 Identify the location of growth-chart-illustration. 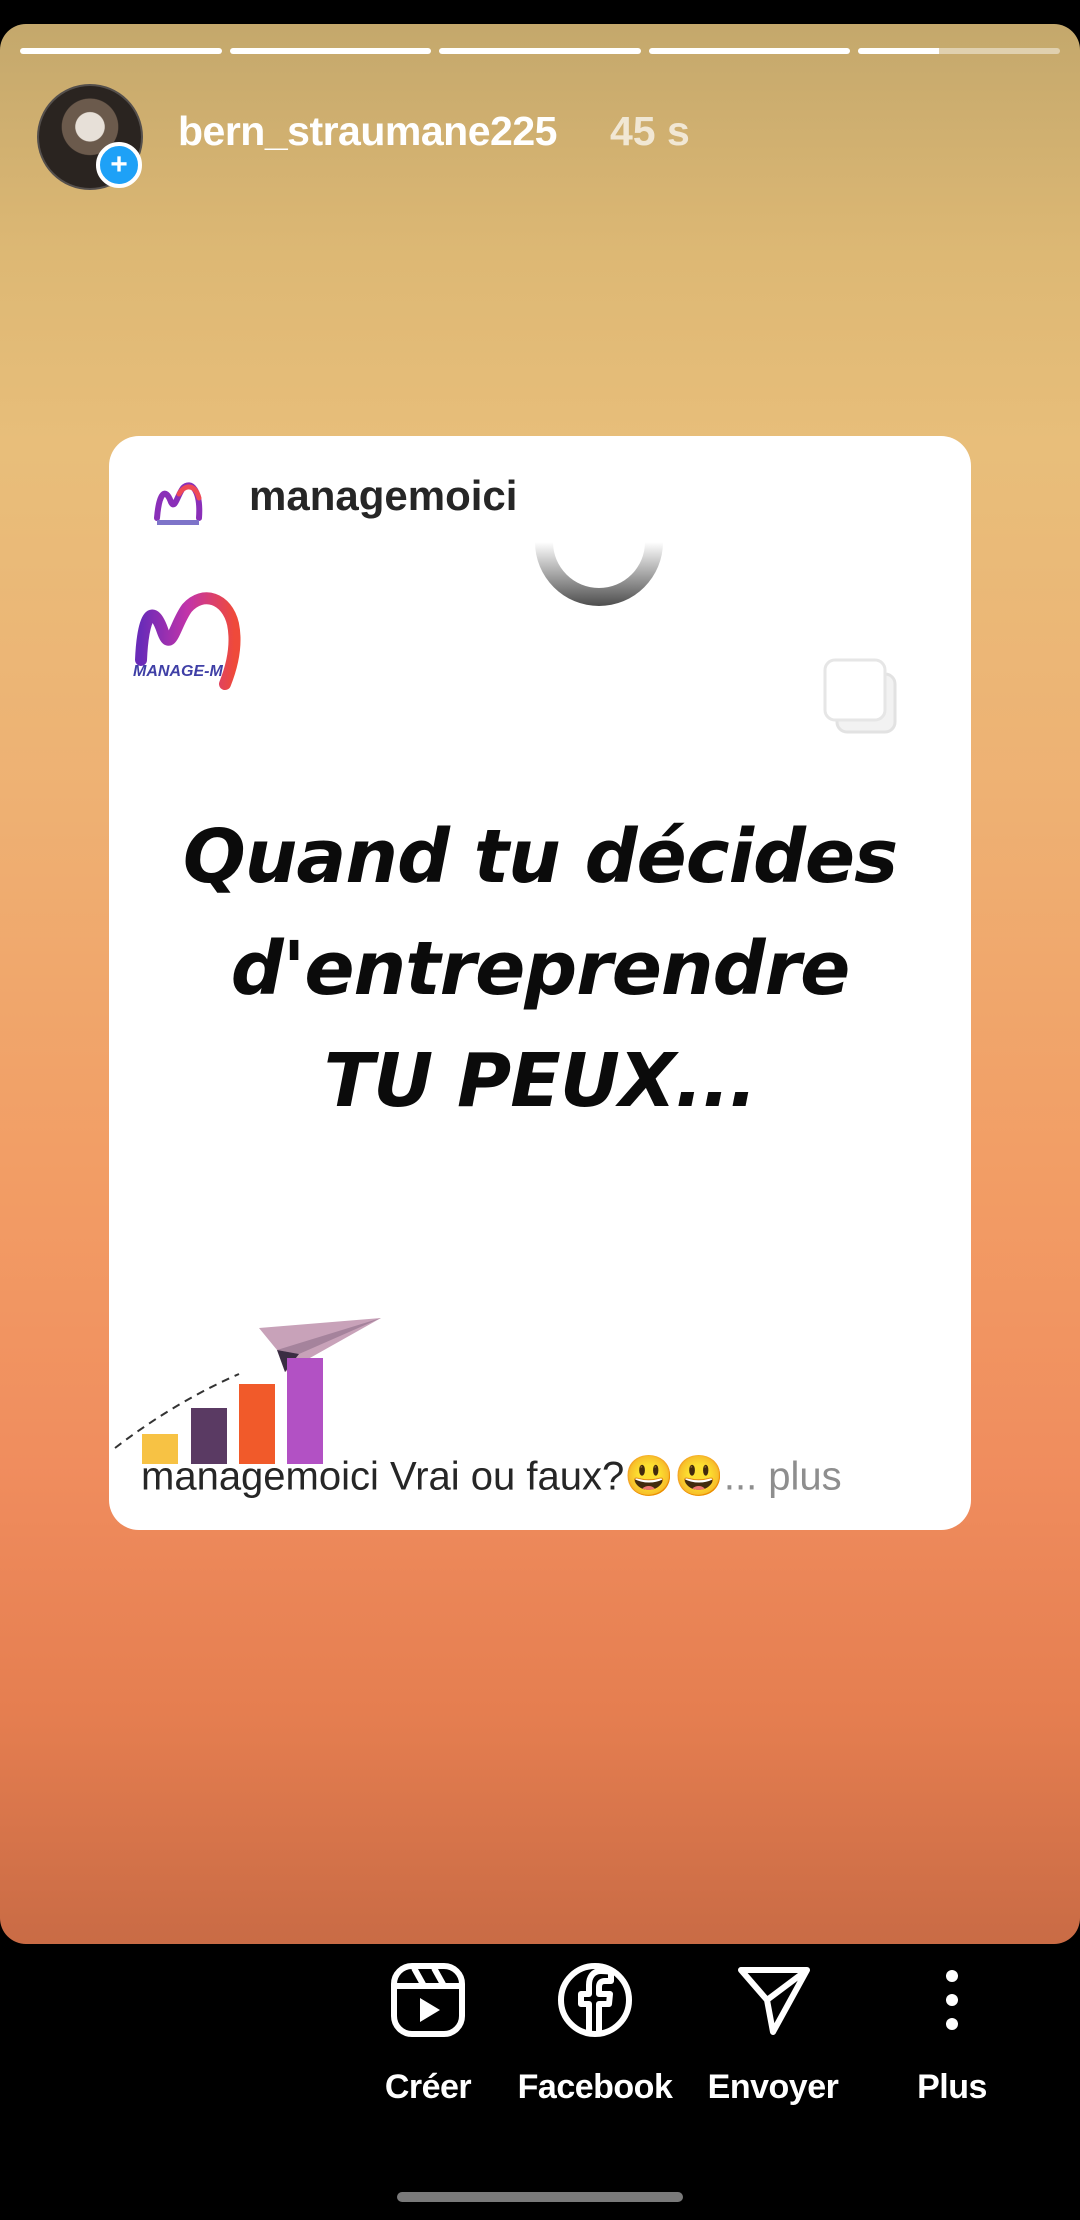
(247, 1391).